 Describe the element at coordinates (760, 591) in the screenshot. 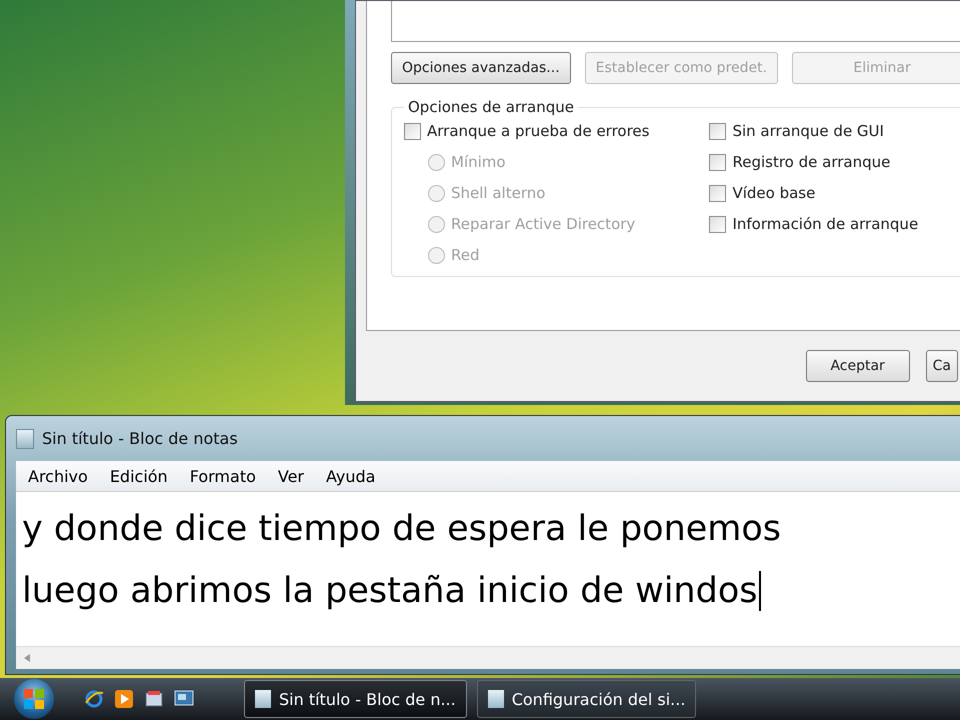

I see `text-cursor` at that location.